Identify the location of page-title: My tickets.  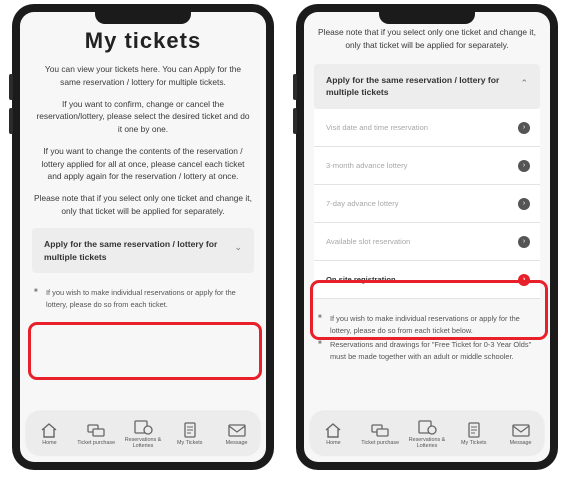
(143, 40).